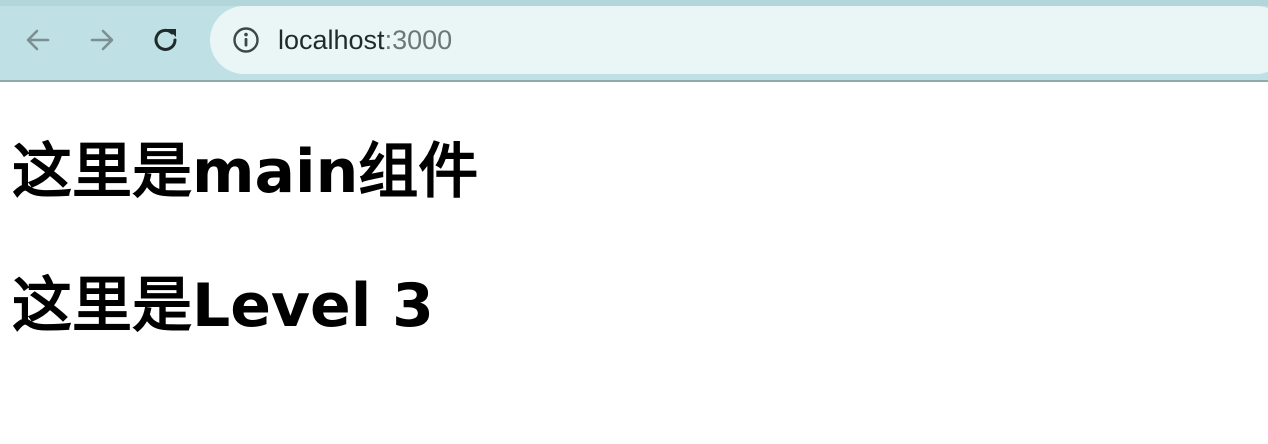 The width and height of the screenshot is (1268, 444). I want to click on site-info-button, so click(246, 40).